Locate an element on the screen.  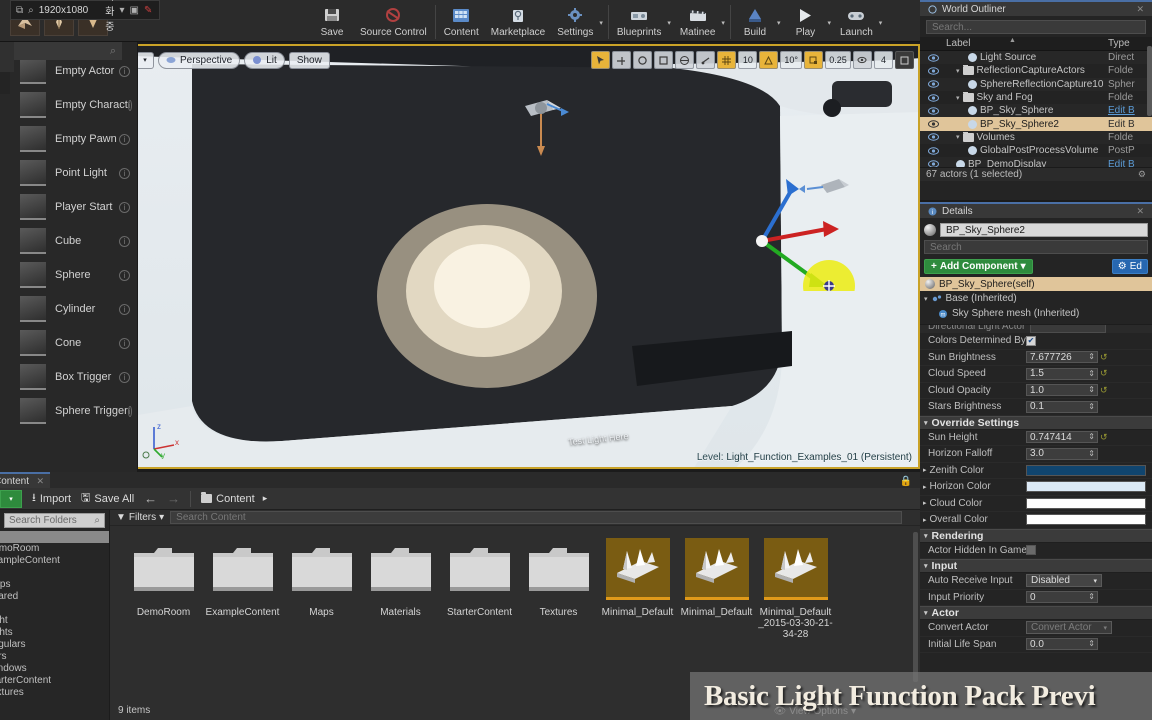
source-control-button: Source Control is located at coordinates (393, 20).